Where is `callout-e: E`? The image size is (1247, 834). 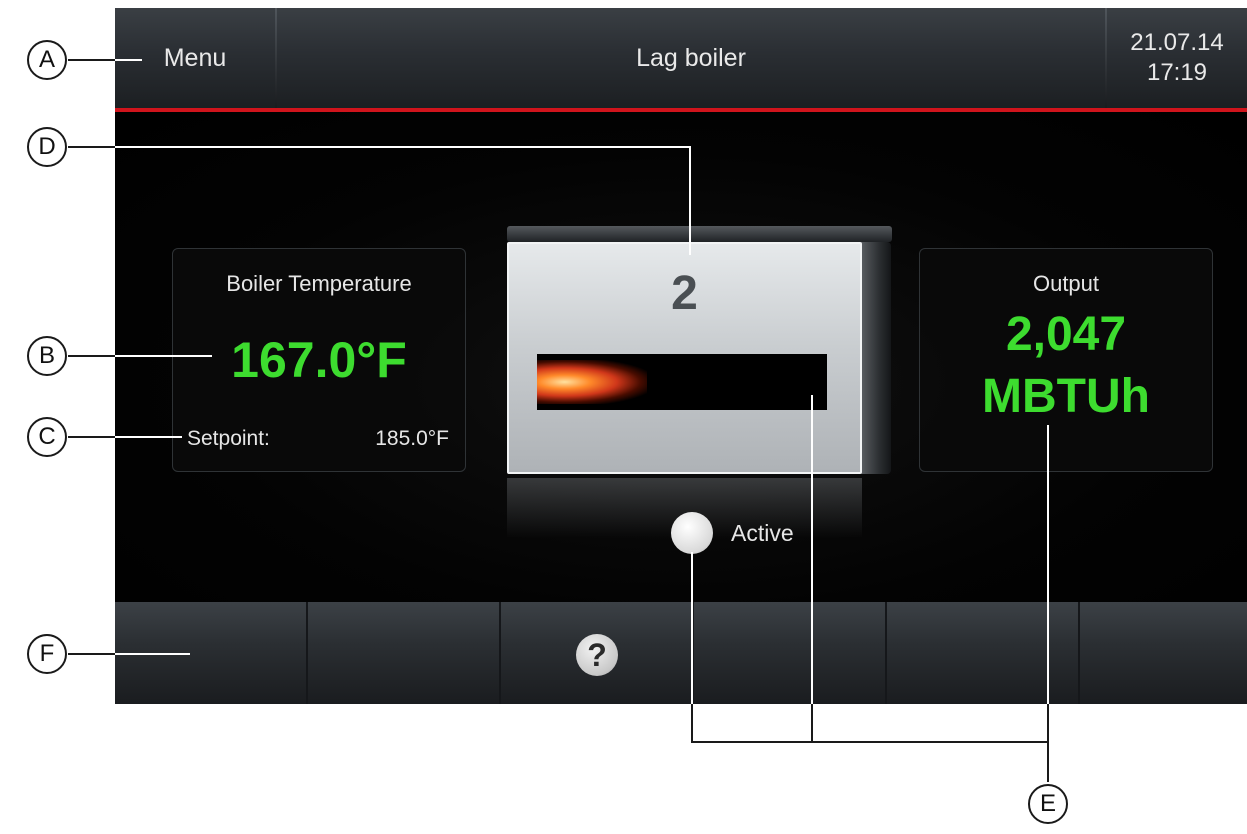 callout-e: E is located at coordinates (1048, 804).